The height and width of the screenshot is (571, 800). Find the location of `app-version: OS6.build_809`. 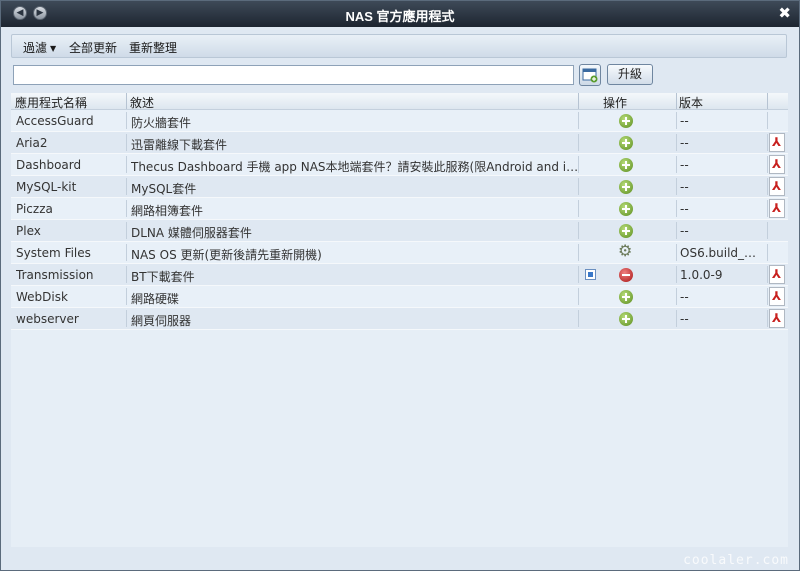

app-version: OS6.build_809 is located at coordinates (720, 253).